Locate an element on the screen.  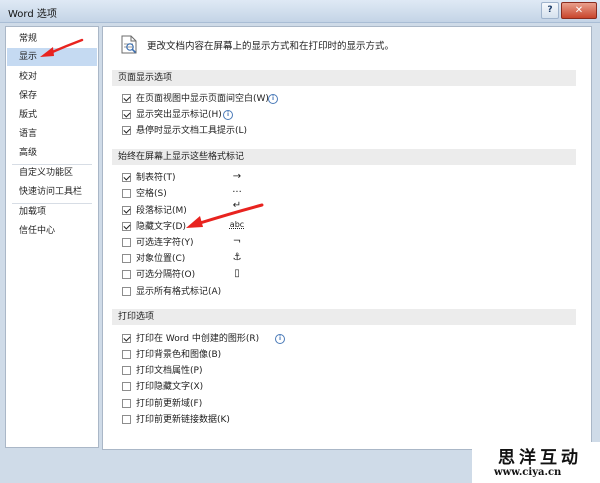
arrow-head-hidden-text is located at coordinates (194, 222).